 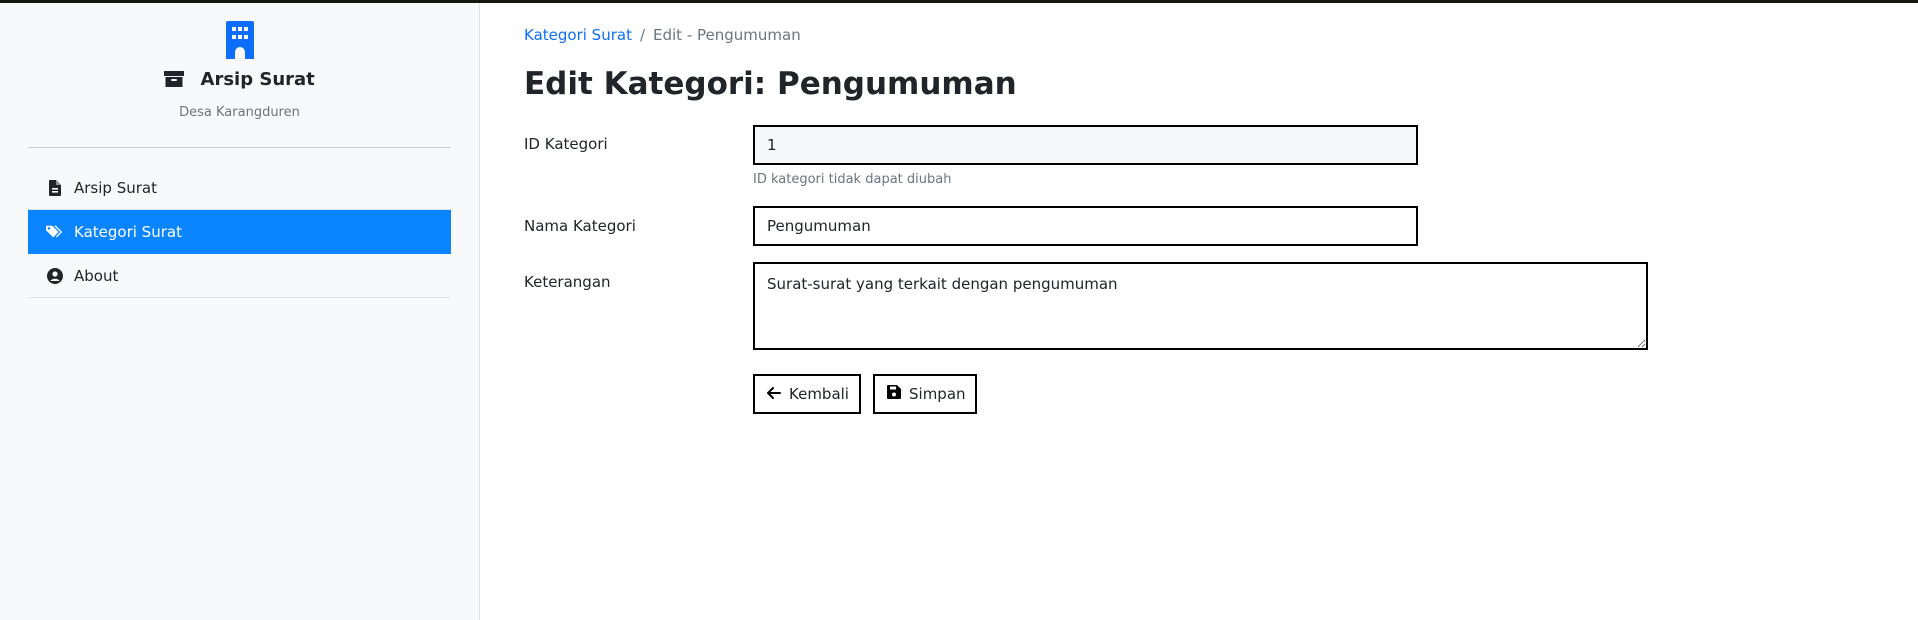 I want to click on save-button-label: Simpan, so click(x=937, y=394).